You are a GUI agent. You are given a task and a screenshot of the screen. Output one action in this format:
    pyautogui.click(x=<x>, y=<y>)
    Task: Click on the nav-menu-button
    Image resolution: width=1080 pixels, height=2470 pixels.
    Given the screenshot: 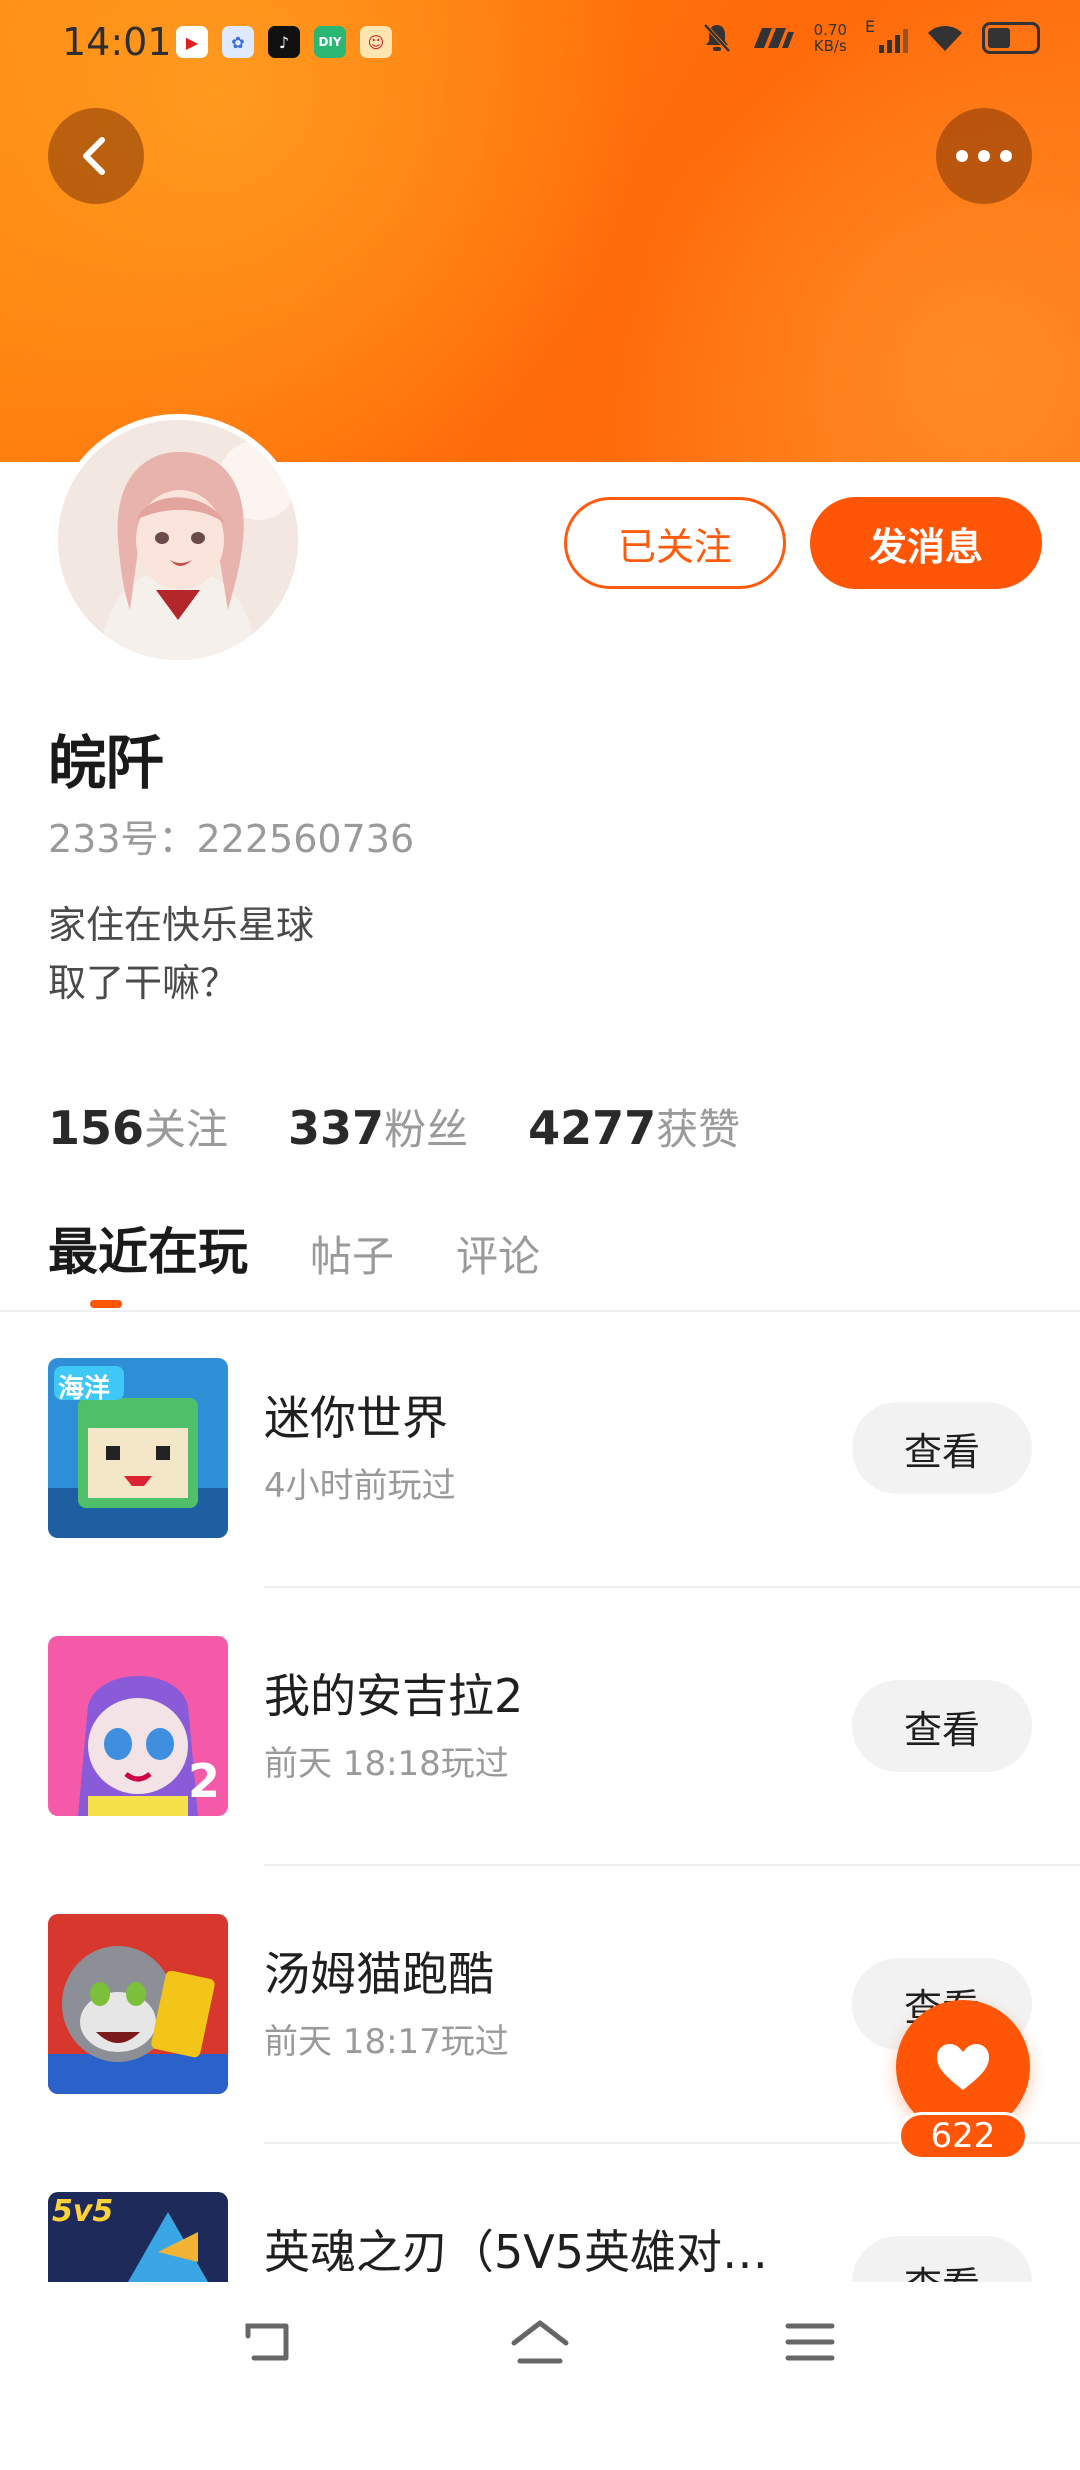 What is the action you would take?
    pyautogui.click(x=810, y=2342)
    